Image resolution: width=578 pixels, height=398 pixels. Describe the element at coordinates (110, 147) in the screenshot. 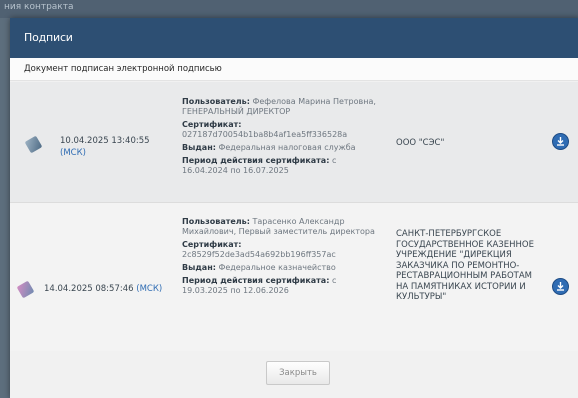

I see `signature-timestamp: 10.04.2025 13:40:55 (МСК)` at that location.